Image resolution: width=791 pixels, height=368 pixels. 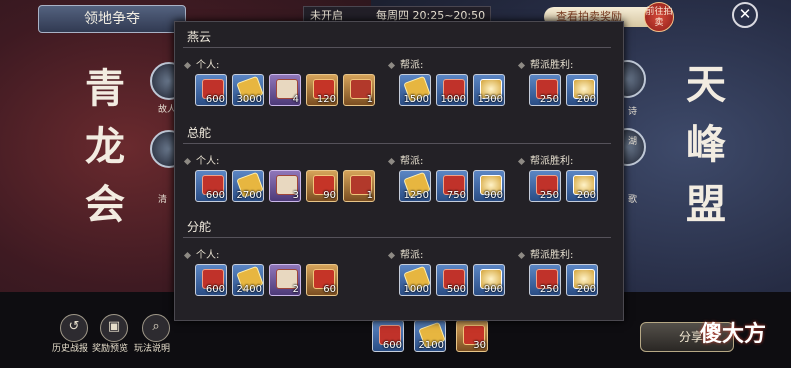 I want to click on reward-count: 4, so click(x=295, y=99).